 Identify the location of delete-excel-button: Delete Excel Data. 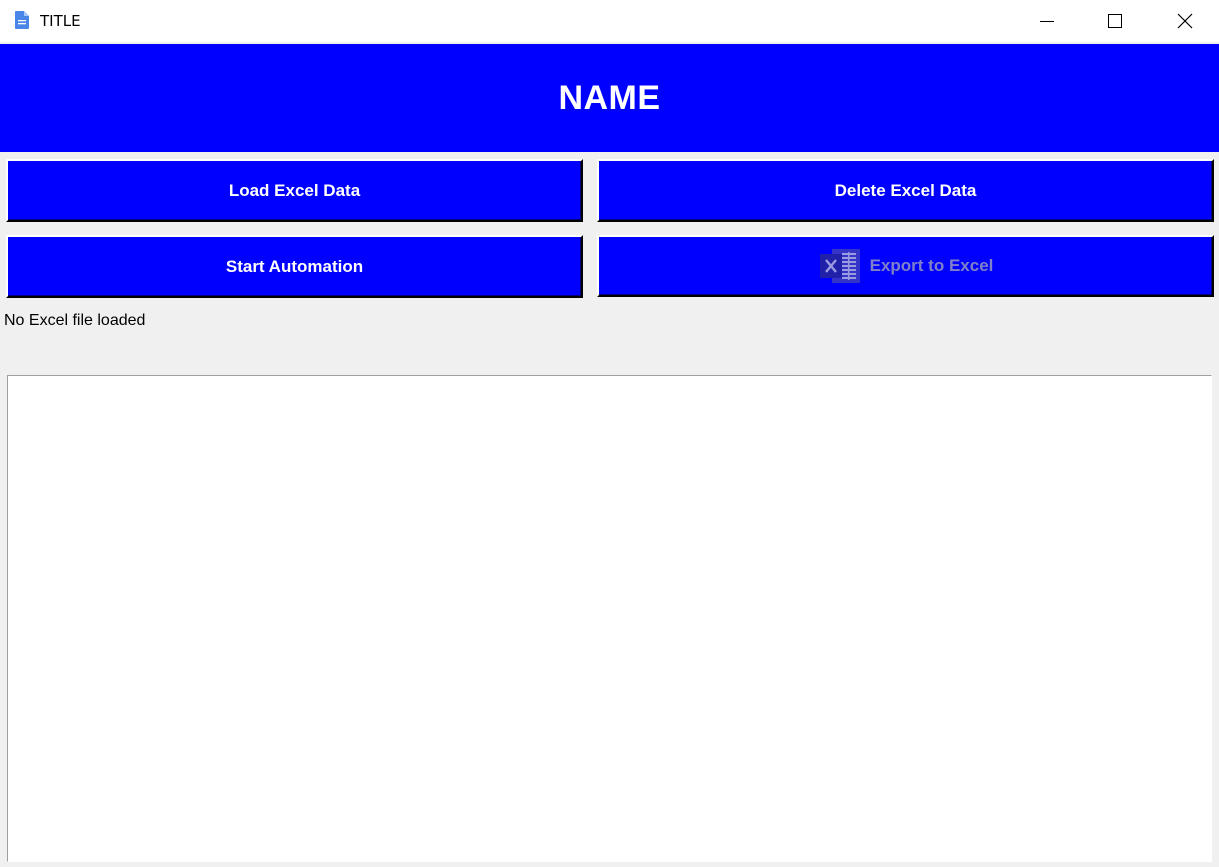
(905, 190).